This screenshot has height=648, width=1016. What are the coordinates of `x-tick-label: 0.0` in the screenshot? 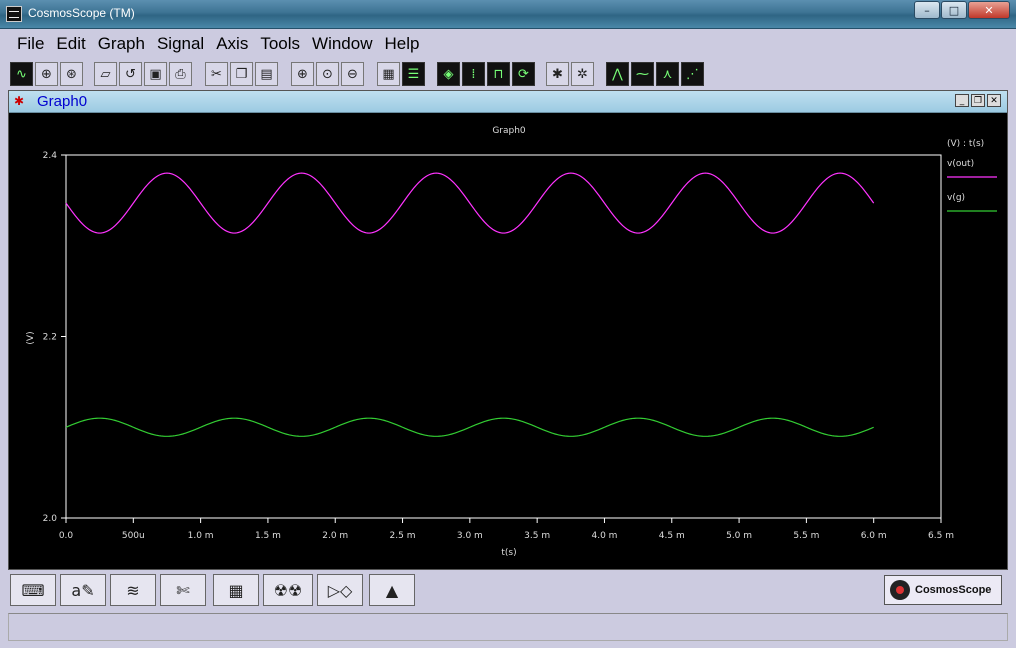 It's located at (66, 536).